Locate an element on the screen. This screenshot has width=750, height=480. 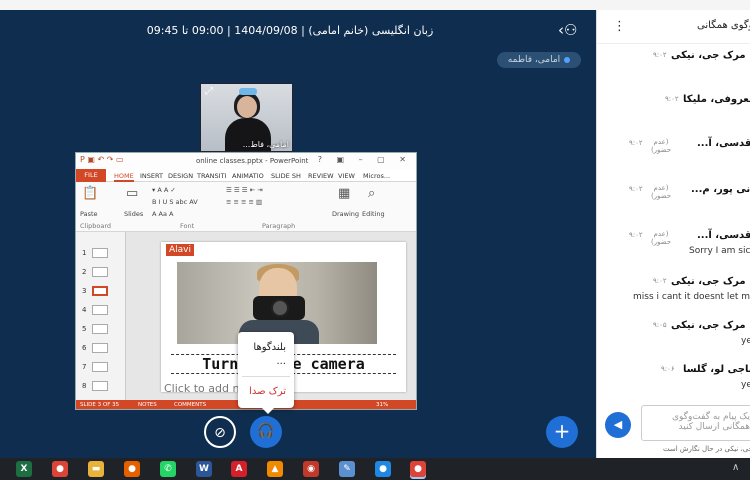
slide-thumb-7: 7 is located at coordinates (102, 368).